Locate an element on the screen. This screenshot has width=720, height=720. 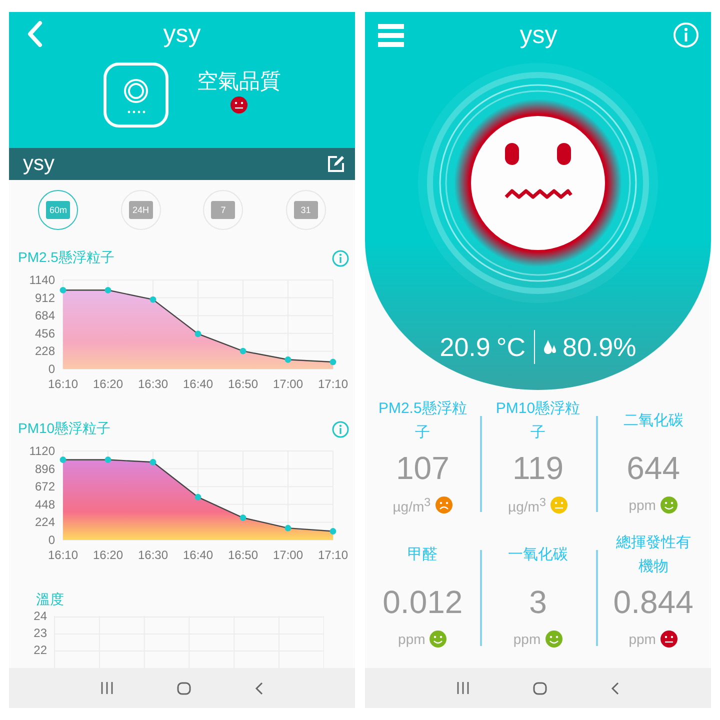
device-icon is located at coordinates (136, 95).